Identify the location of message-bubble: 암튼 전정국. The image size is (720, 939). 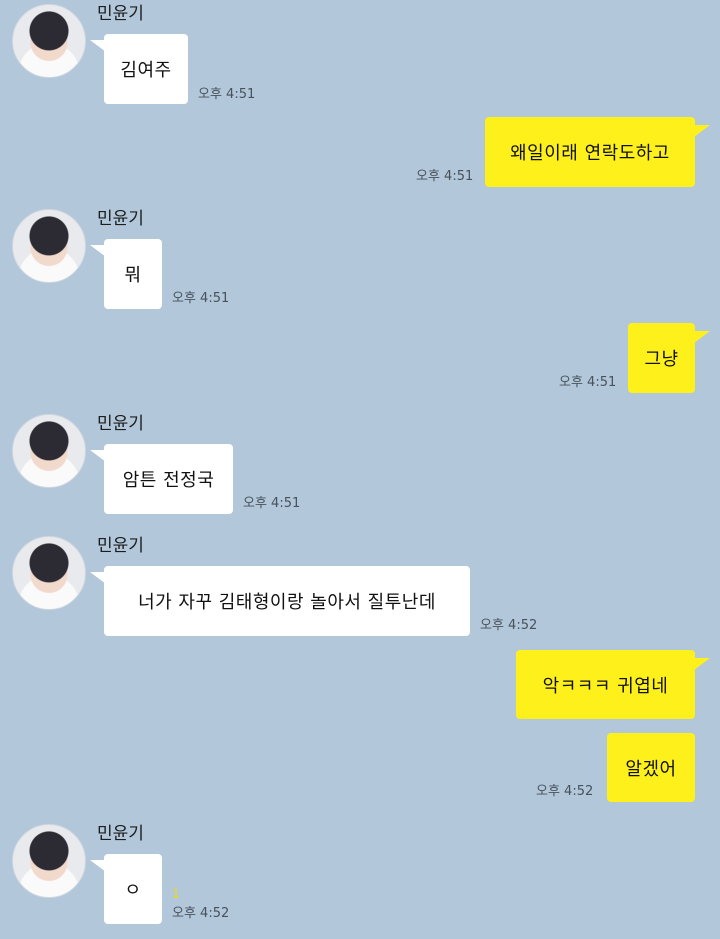
(168, 479).